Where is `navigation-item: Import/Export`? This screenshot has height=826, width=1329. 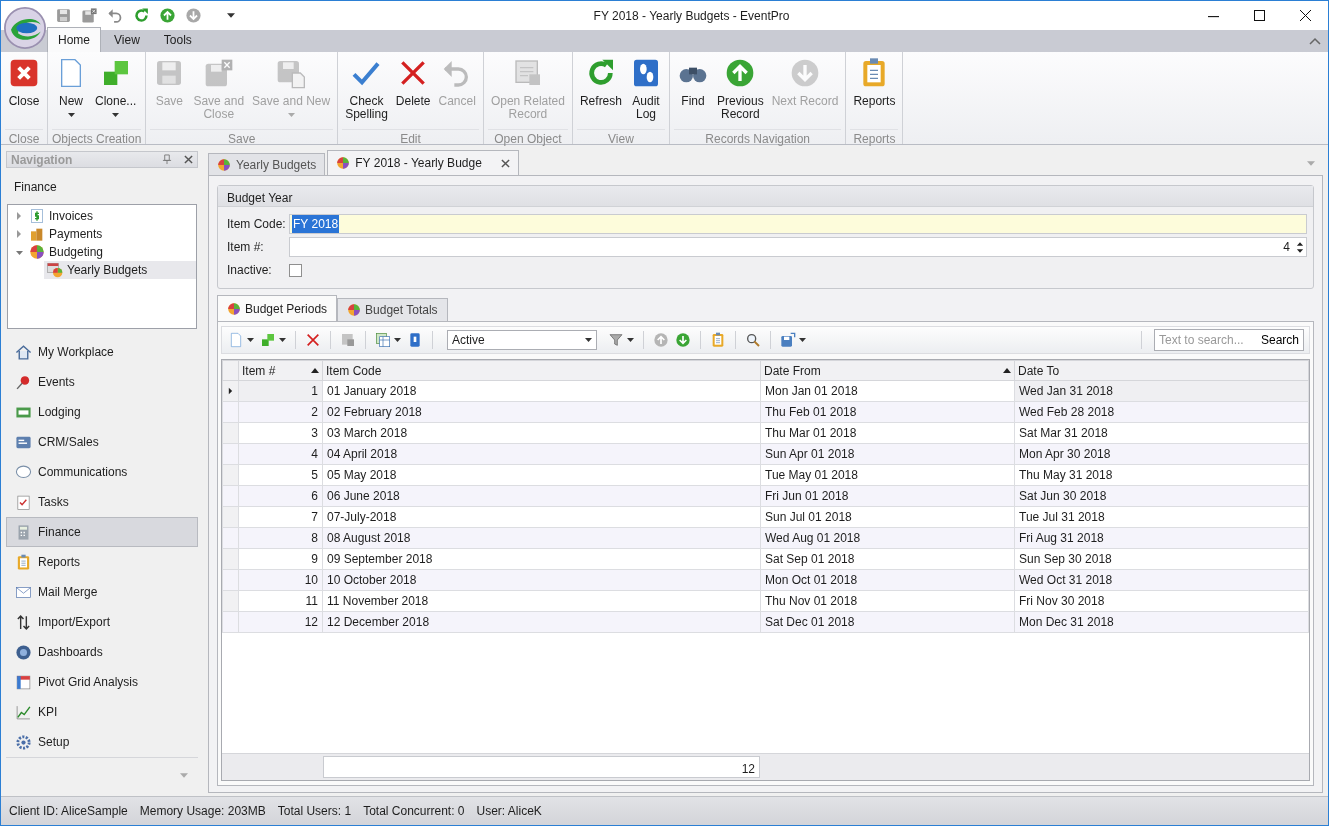
navigation-item: Import/Export is located at coordinates (102, 622).